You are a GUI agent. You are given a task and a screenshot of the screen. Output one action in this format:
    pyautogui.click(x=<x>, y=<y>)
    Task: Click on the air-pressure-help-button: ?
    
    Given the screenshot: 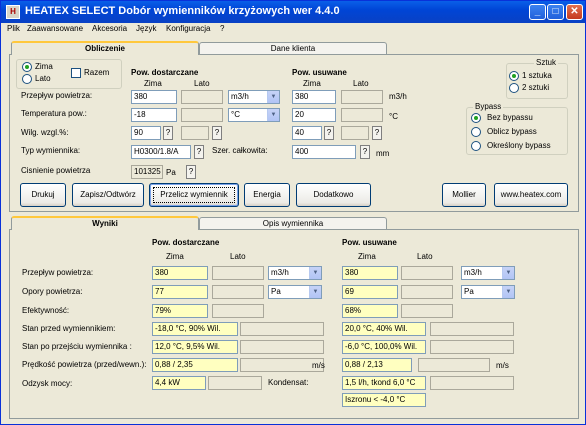 What is the action you would take?
    pyautogui.click(x=191, y=172)
    